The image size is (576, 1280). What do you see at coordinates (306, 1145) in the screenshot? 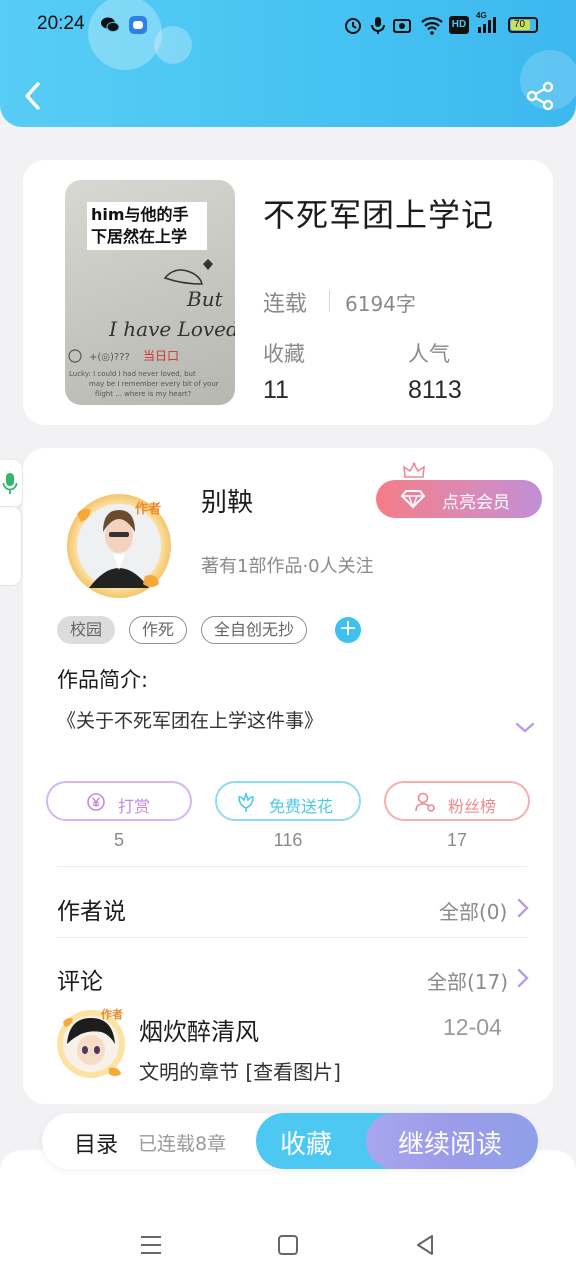
I see `collect-button-label: 收藏` at bounding box center [306, 1145].